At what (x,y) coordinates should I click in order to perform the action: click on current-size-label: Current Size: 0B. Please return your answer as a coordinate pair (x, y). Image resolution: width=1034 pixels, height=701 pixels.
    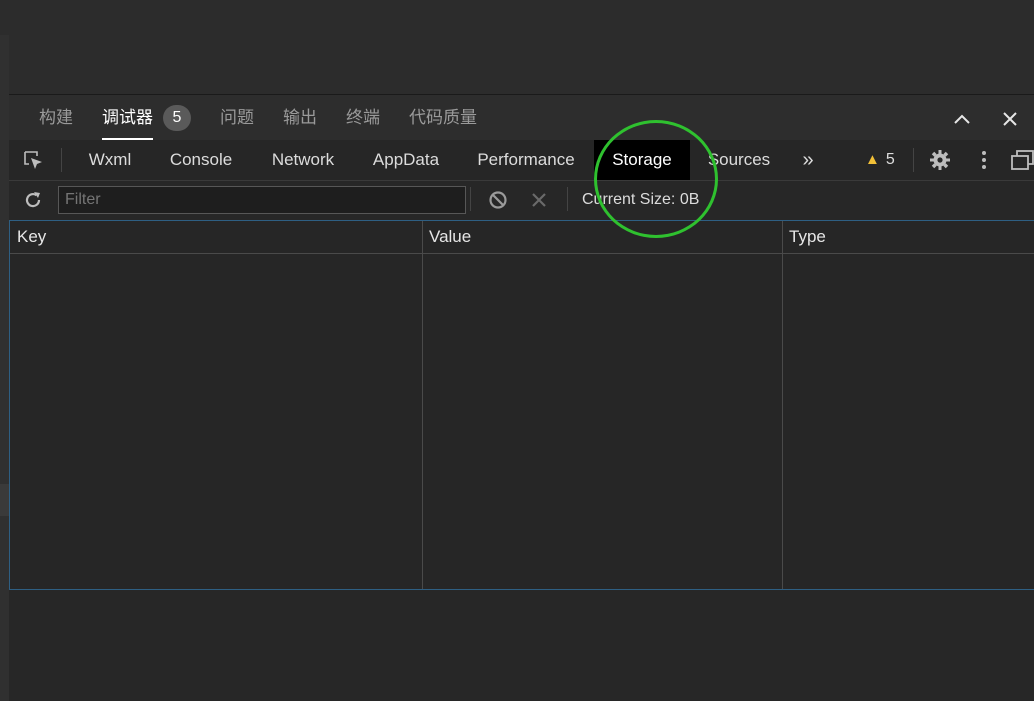
    Looking at the image, I should click on (641, 199).